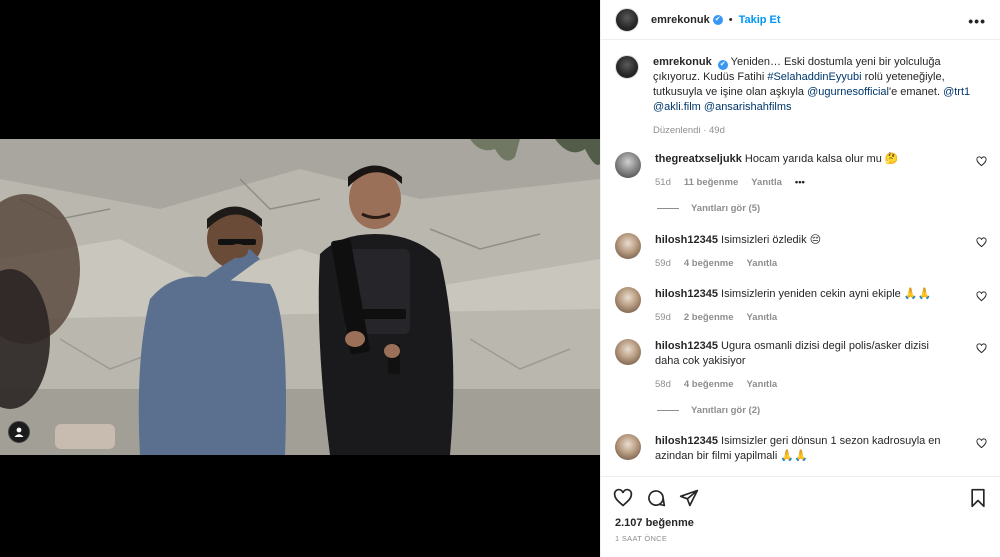  I want to click on mention-link: @ansarishahfilms, so click(748, 107).